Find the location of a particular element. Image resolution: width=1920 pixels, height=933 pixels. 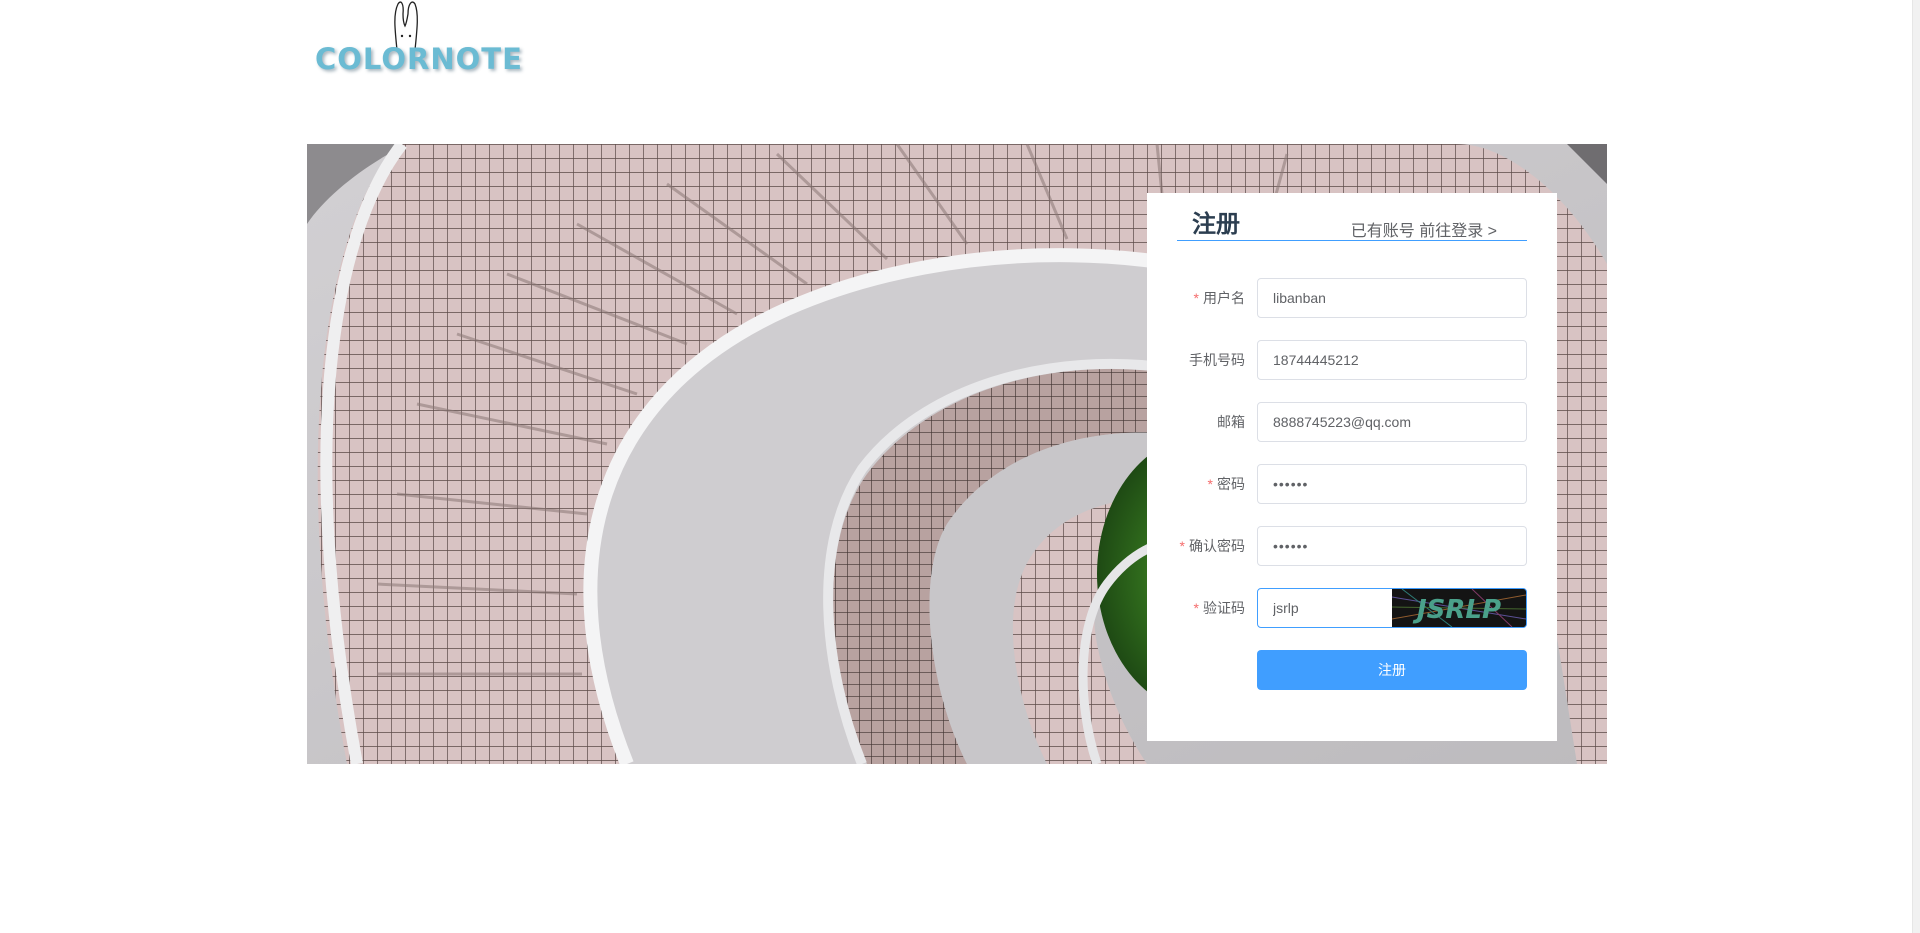

email-label: 邮箱 is located at coordinates (1231, 422).